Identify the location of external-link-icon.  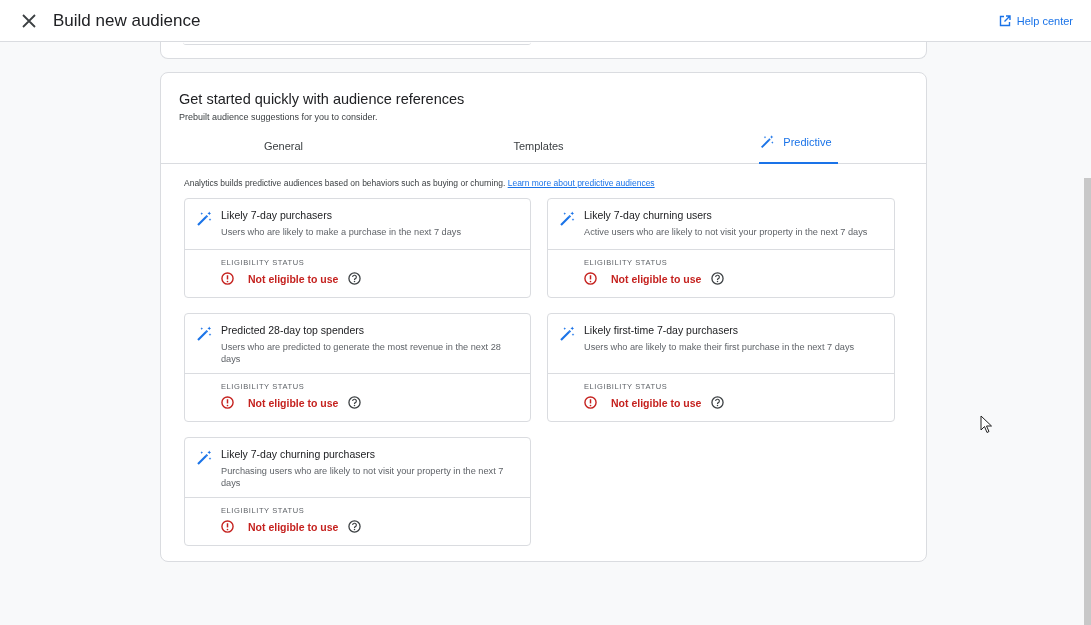
(1004, 20).